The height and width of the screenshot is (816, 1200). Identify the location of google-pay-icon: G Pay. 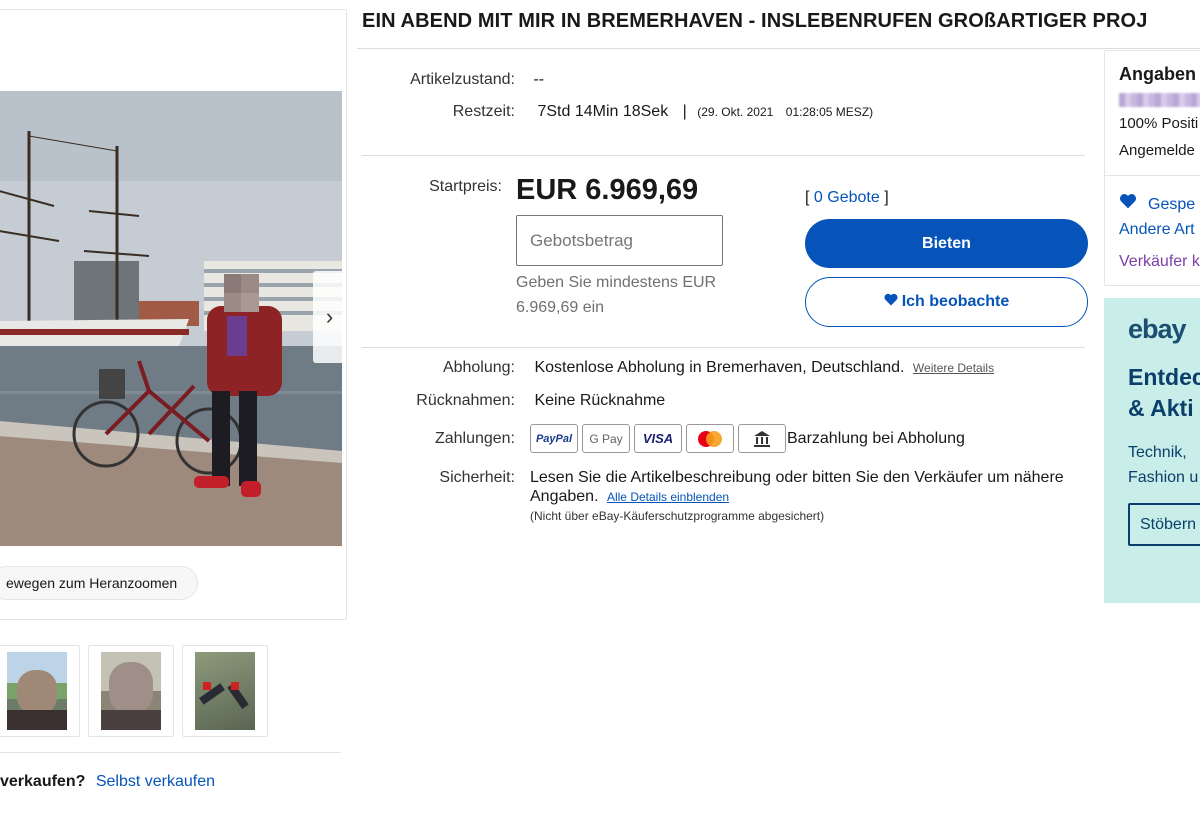
(606, 438).